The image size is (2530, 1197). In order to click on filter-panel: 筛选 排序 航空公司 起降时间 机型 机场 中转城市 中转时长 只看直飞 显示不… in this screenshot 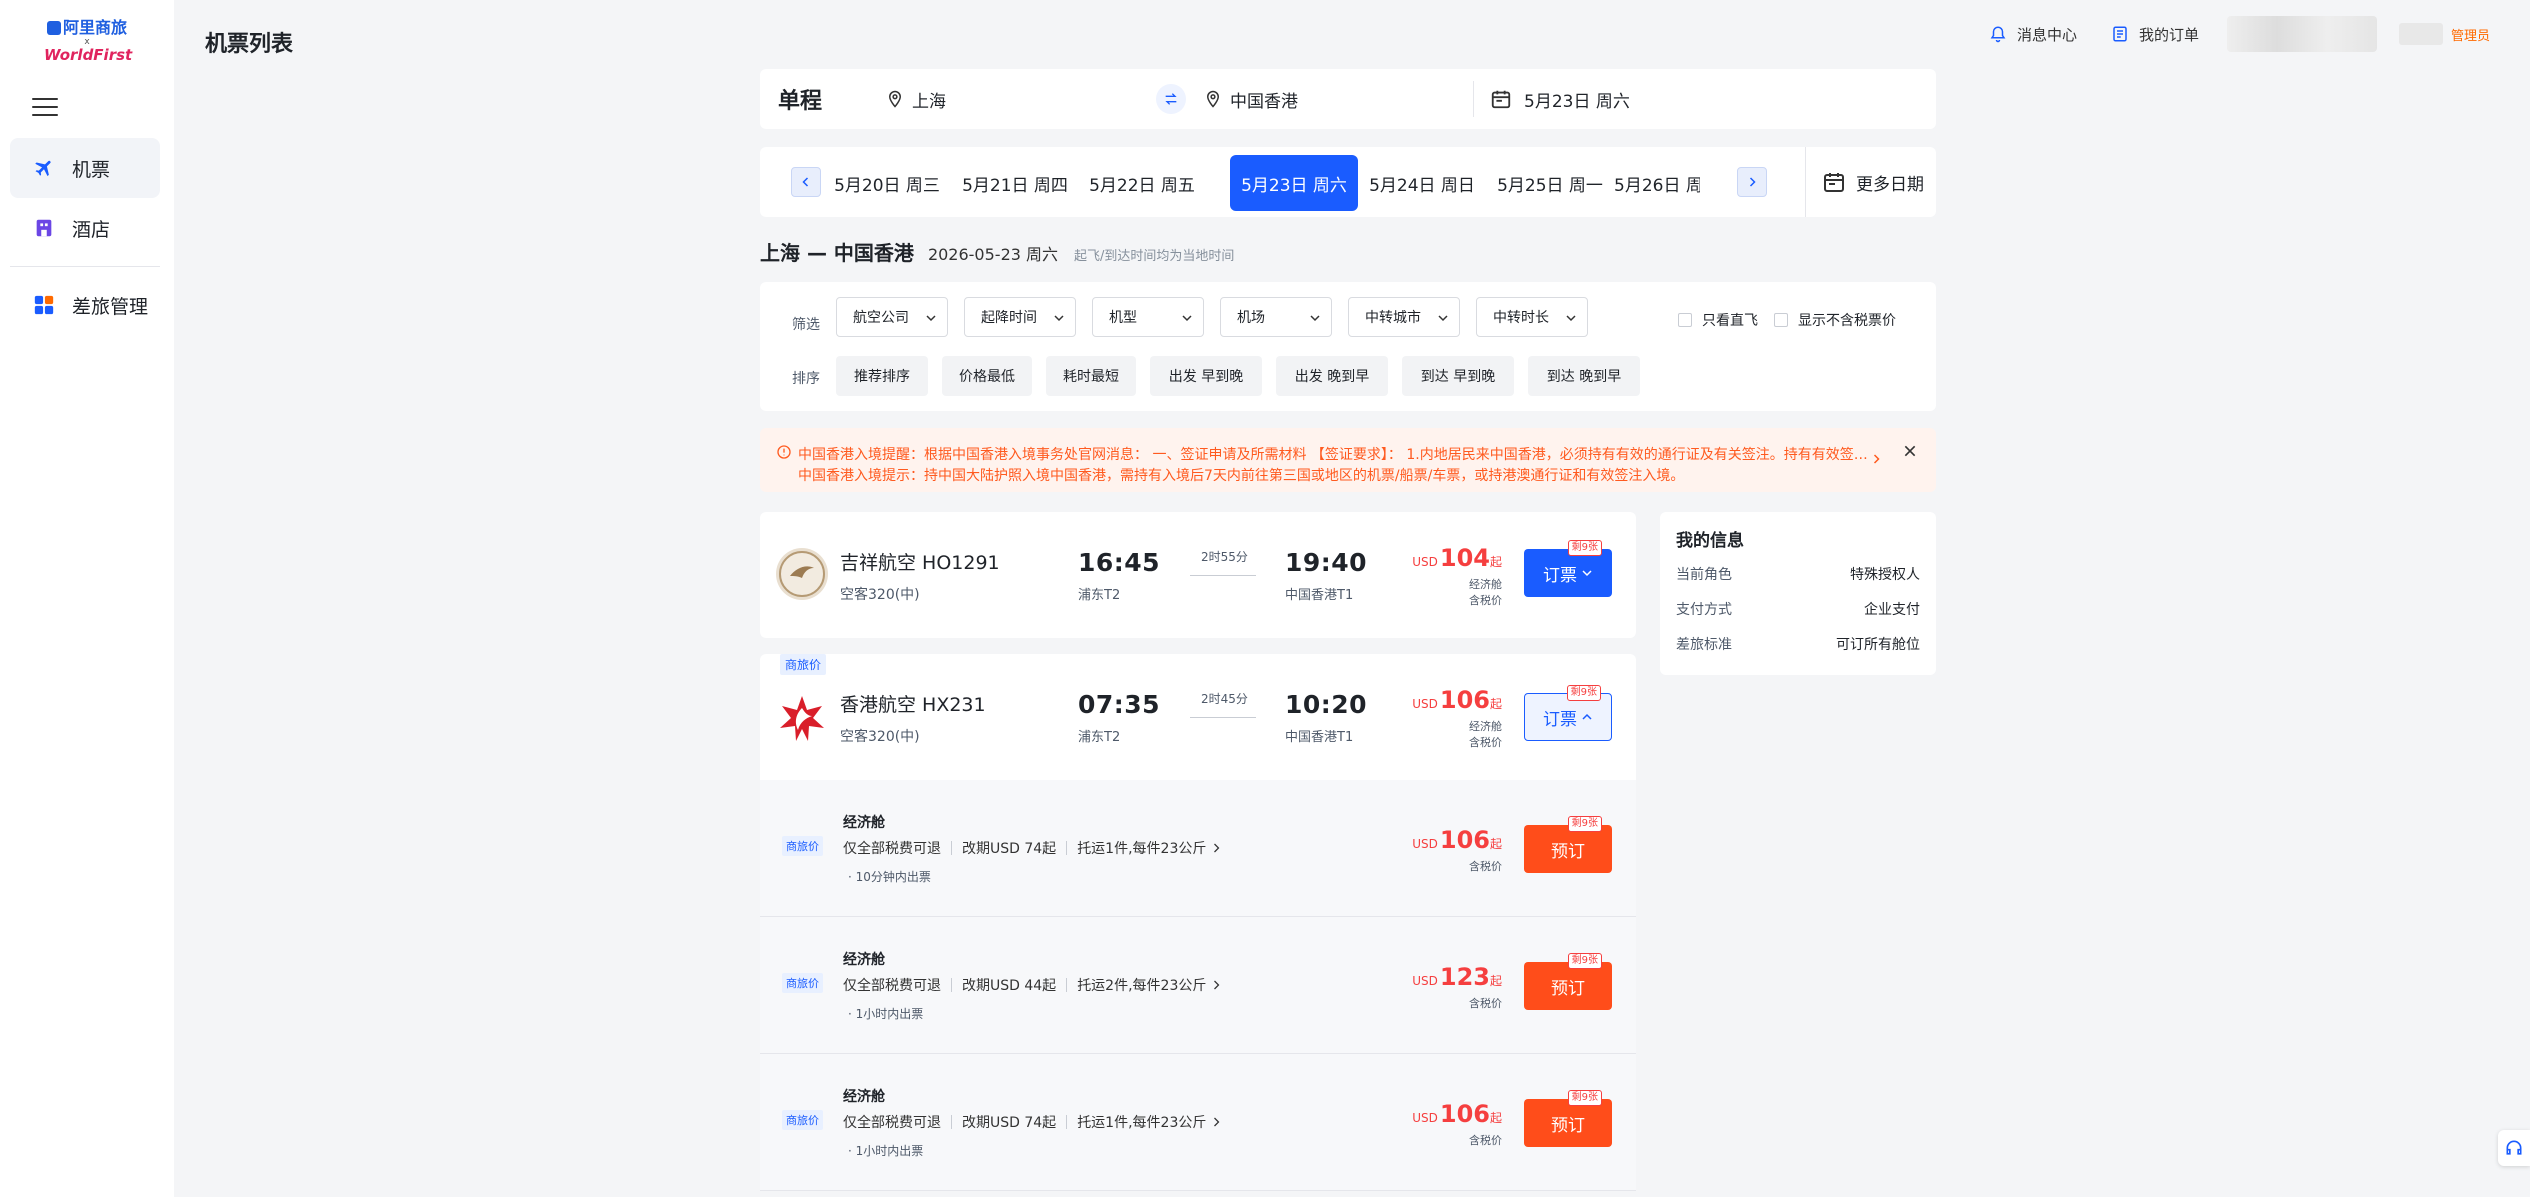, I will do `click(1348, 346)`.